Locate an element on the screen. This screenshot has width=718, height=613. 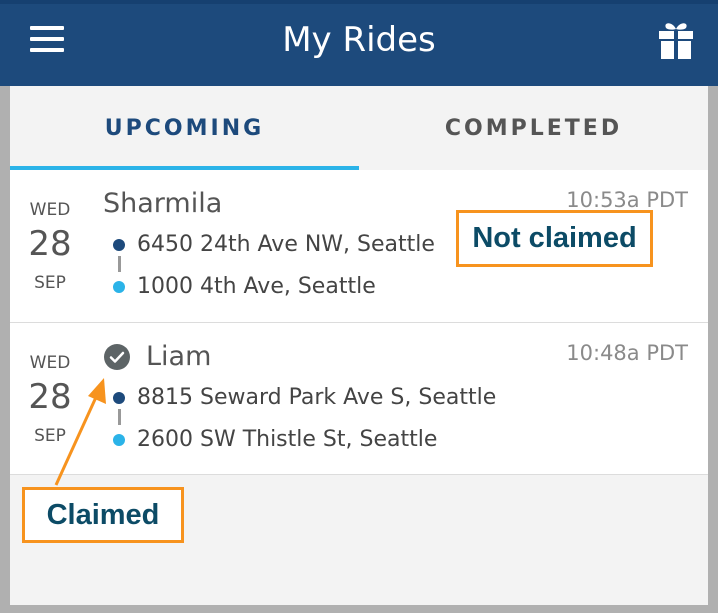
app-bar: My Rides is located at coordinates (359, 43).